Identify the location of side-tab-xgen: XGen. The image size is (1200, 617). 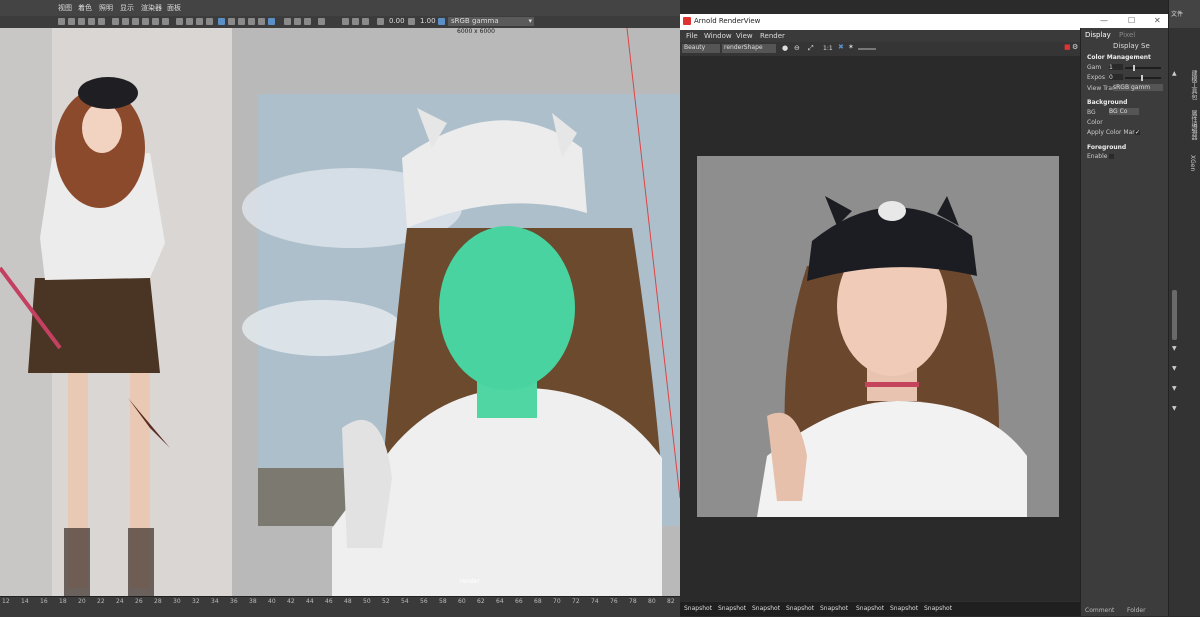
(1192, 163).